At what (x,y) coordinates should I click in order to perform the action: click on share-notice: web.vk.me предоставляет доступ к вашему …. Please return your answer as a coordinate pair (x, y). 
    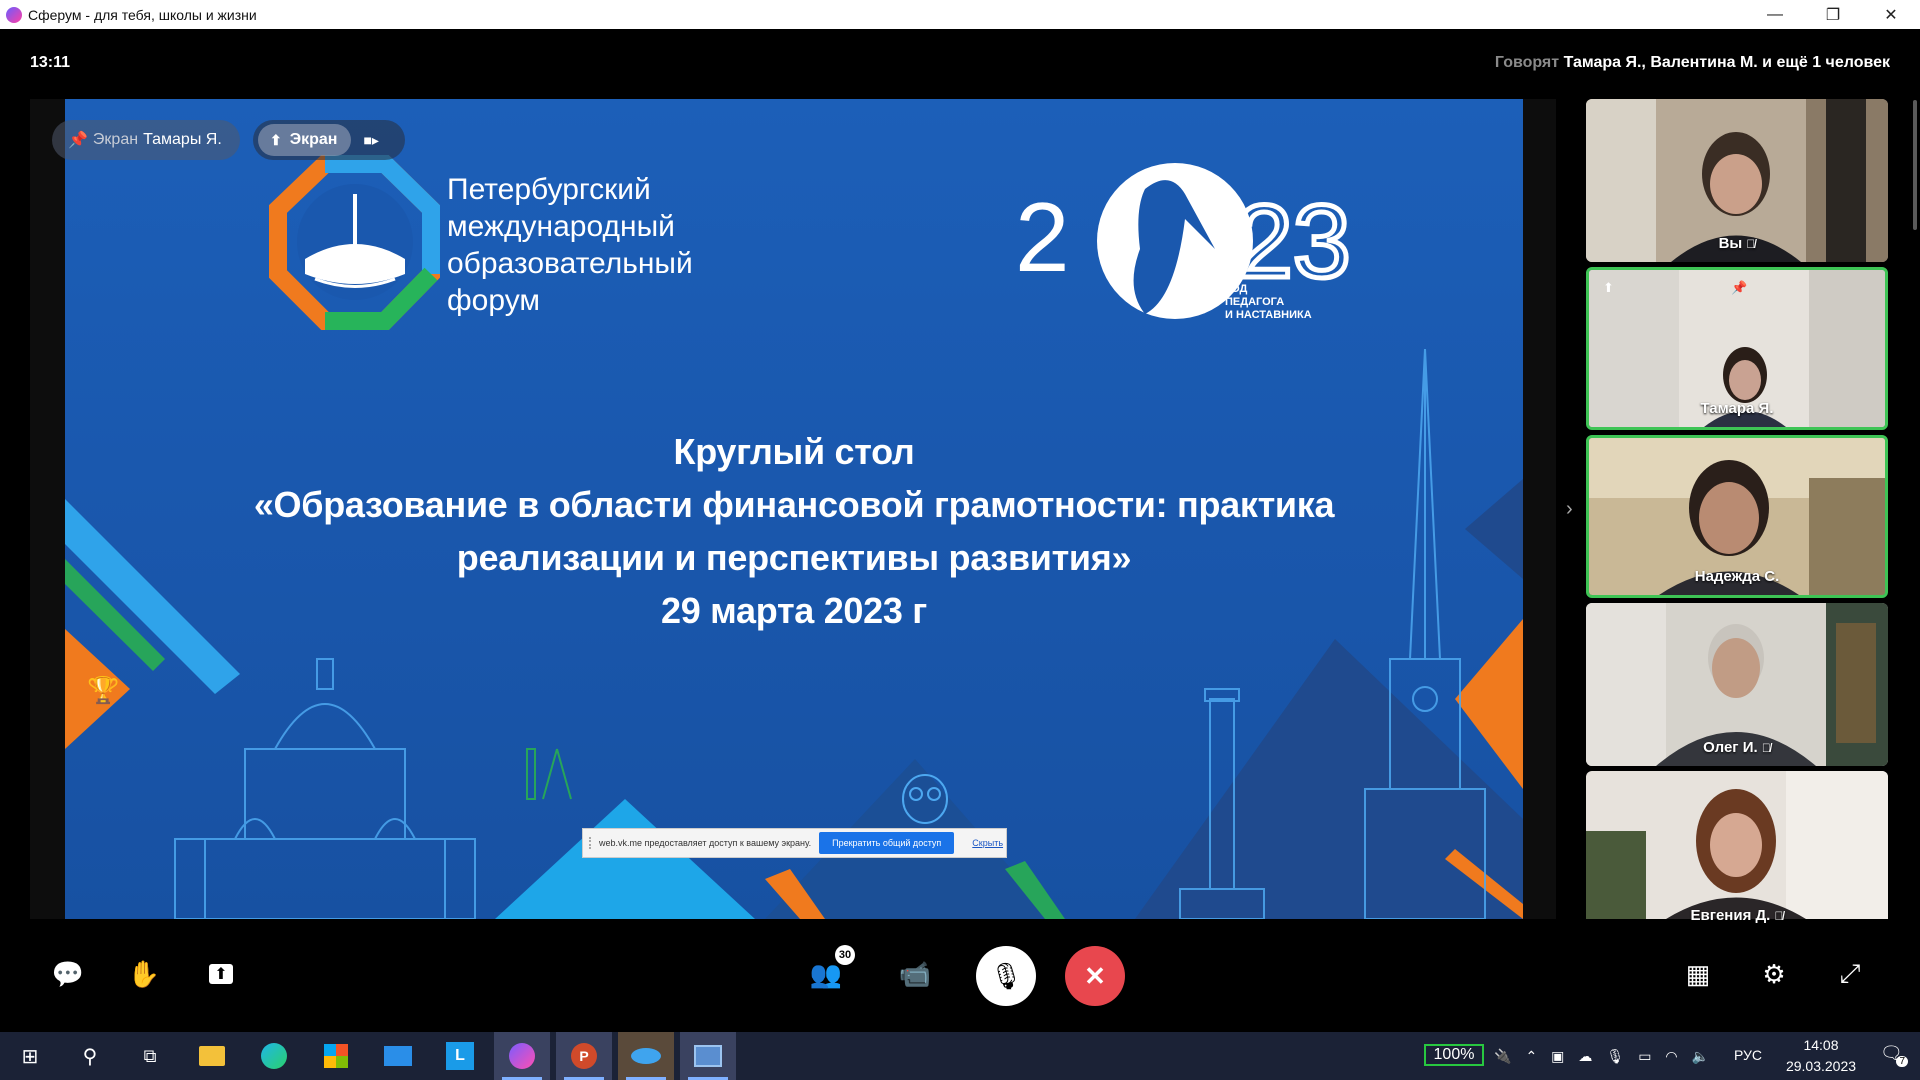
    Looking at the image, I should click on (705, 843).